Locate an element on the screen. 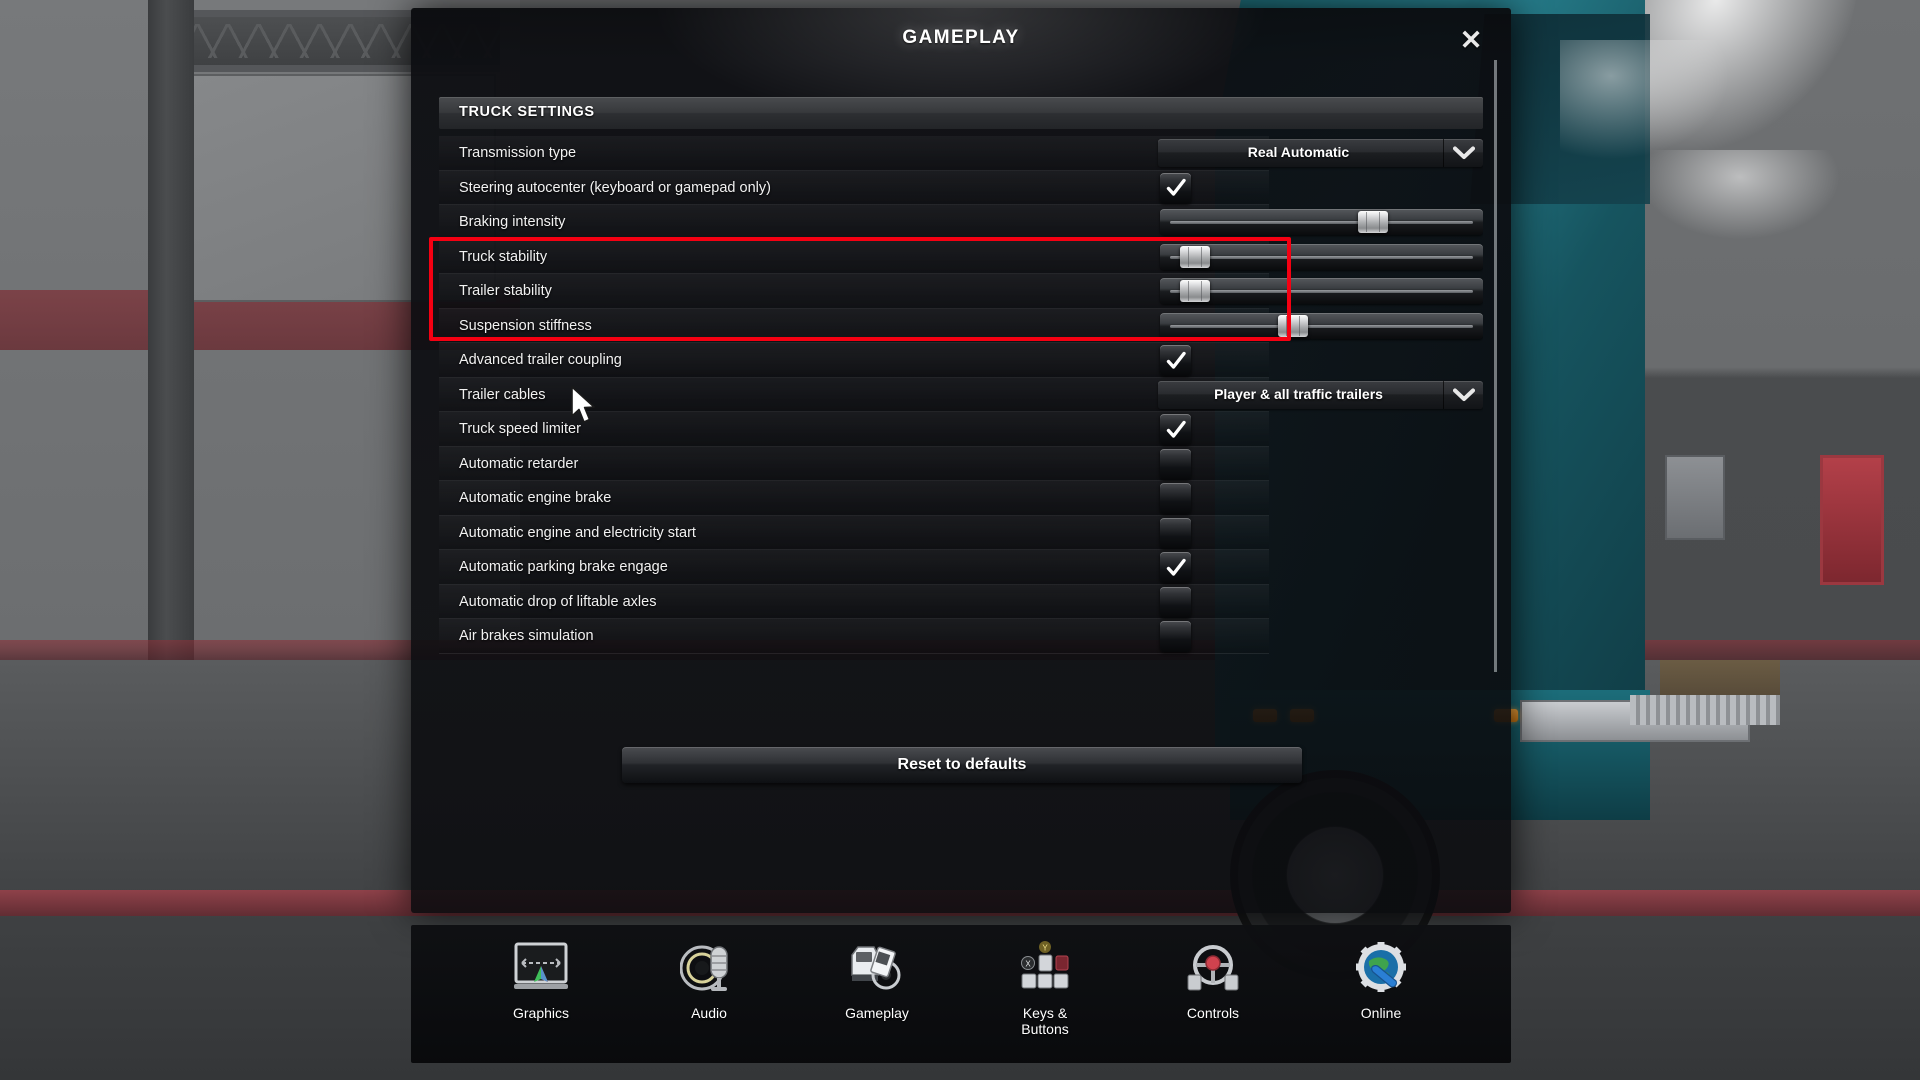  checkbox-automatic-drop-of-liftable-axles is located at coordinates (1175, 602).